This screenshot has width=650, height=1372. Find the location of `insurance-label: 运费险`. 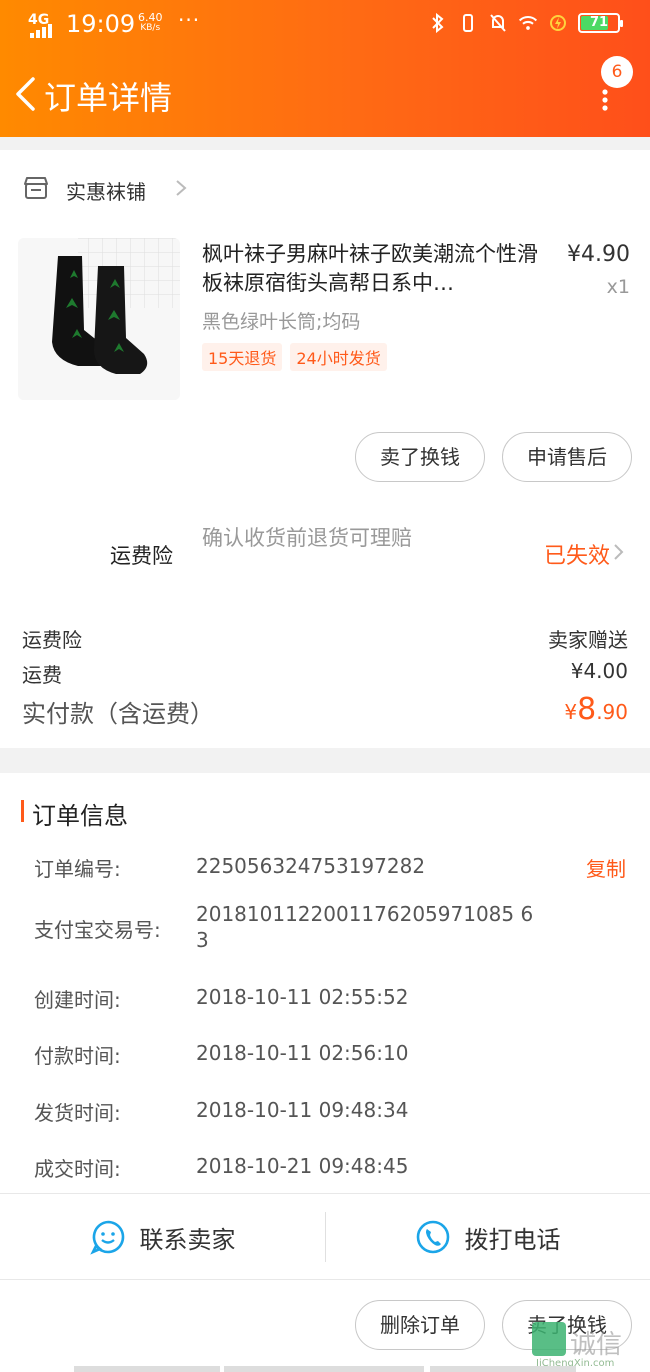

insurance-label: 运费险 is located at coordinates (141, 556).